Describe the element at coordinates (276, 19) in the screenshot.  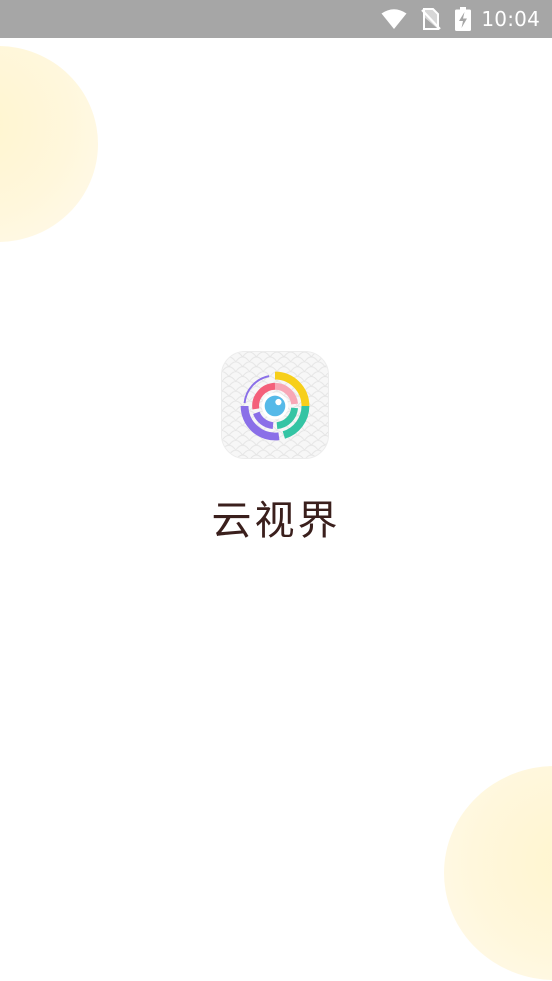
I see `status-bar: 10:04` at that location.